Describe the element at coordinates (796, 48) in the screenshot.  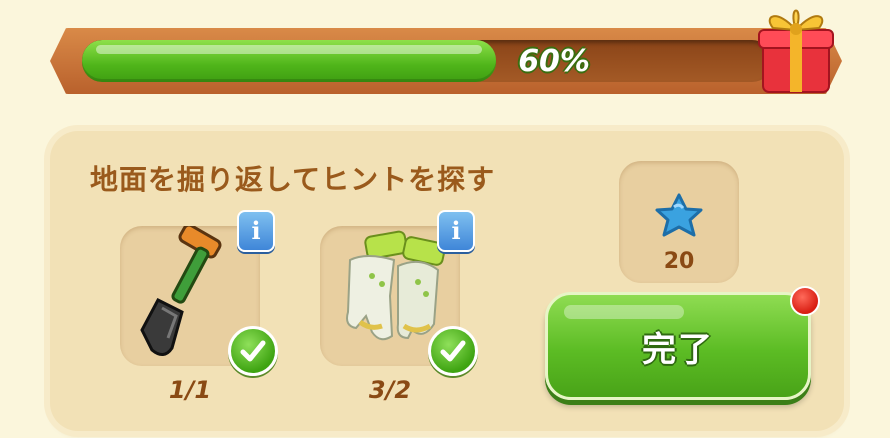
I see `gift-box-icon` at that location.